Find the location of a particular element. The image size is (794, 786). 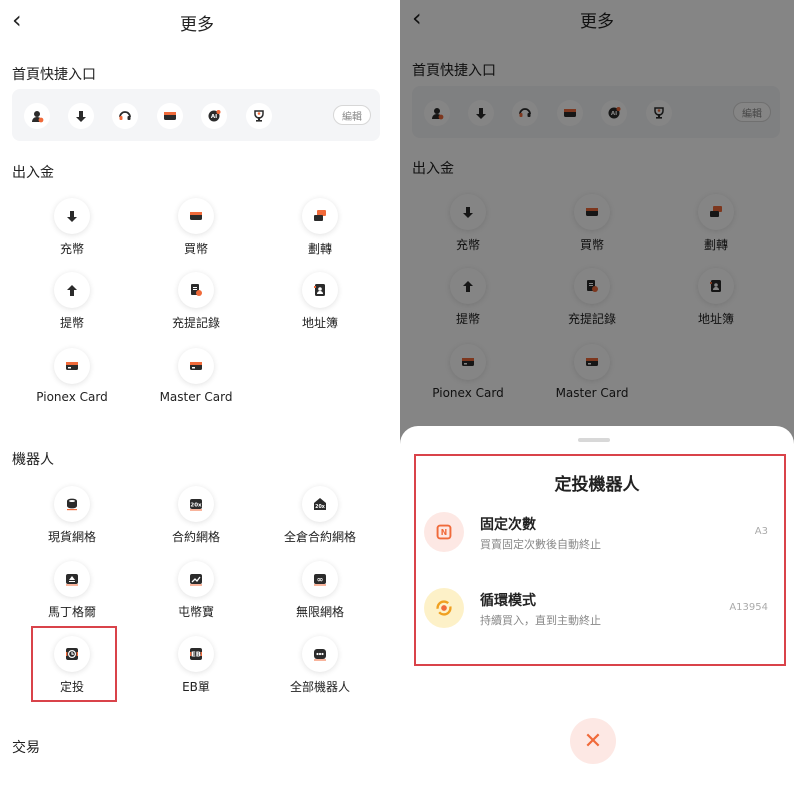

grid-label: 劃轉 is located at coordinates (319, 249).